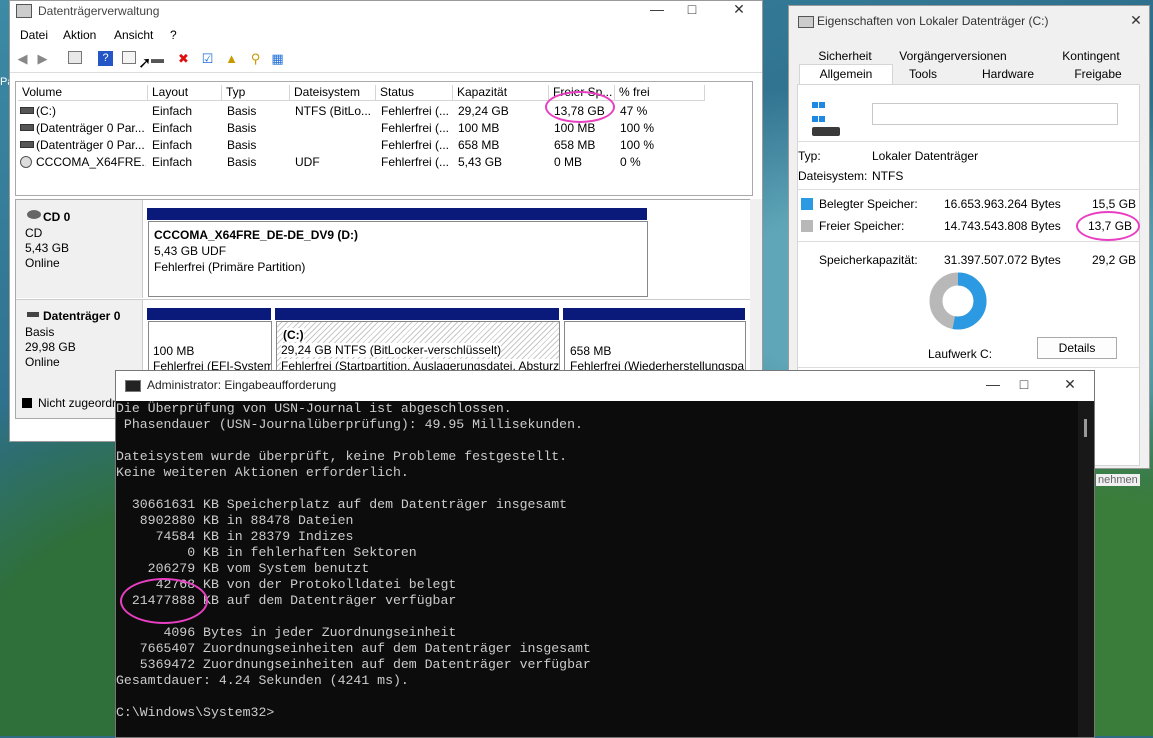 This screenshot has width=1153, height=738. Describe the element at coordinates (580, 107) in the screenshot. I see `highlight-ellipse` at that location.